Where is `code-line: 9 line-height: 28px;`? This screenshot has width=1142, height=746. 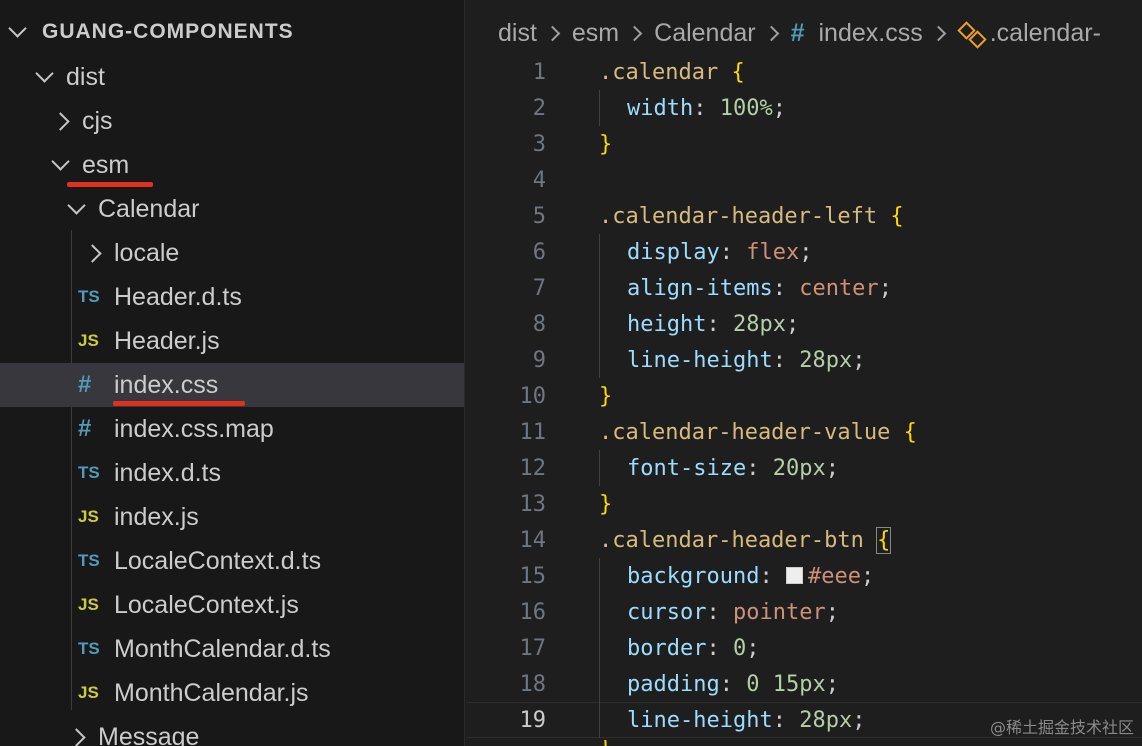
code-line: 9 line-height: 28px; is located at coordinates (804, 360).